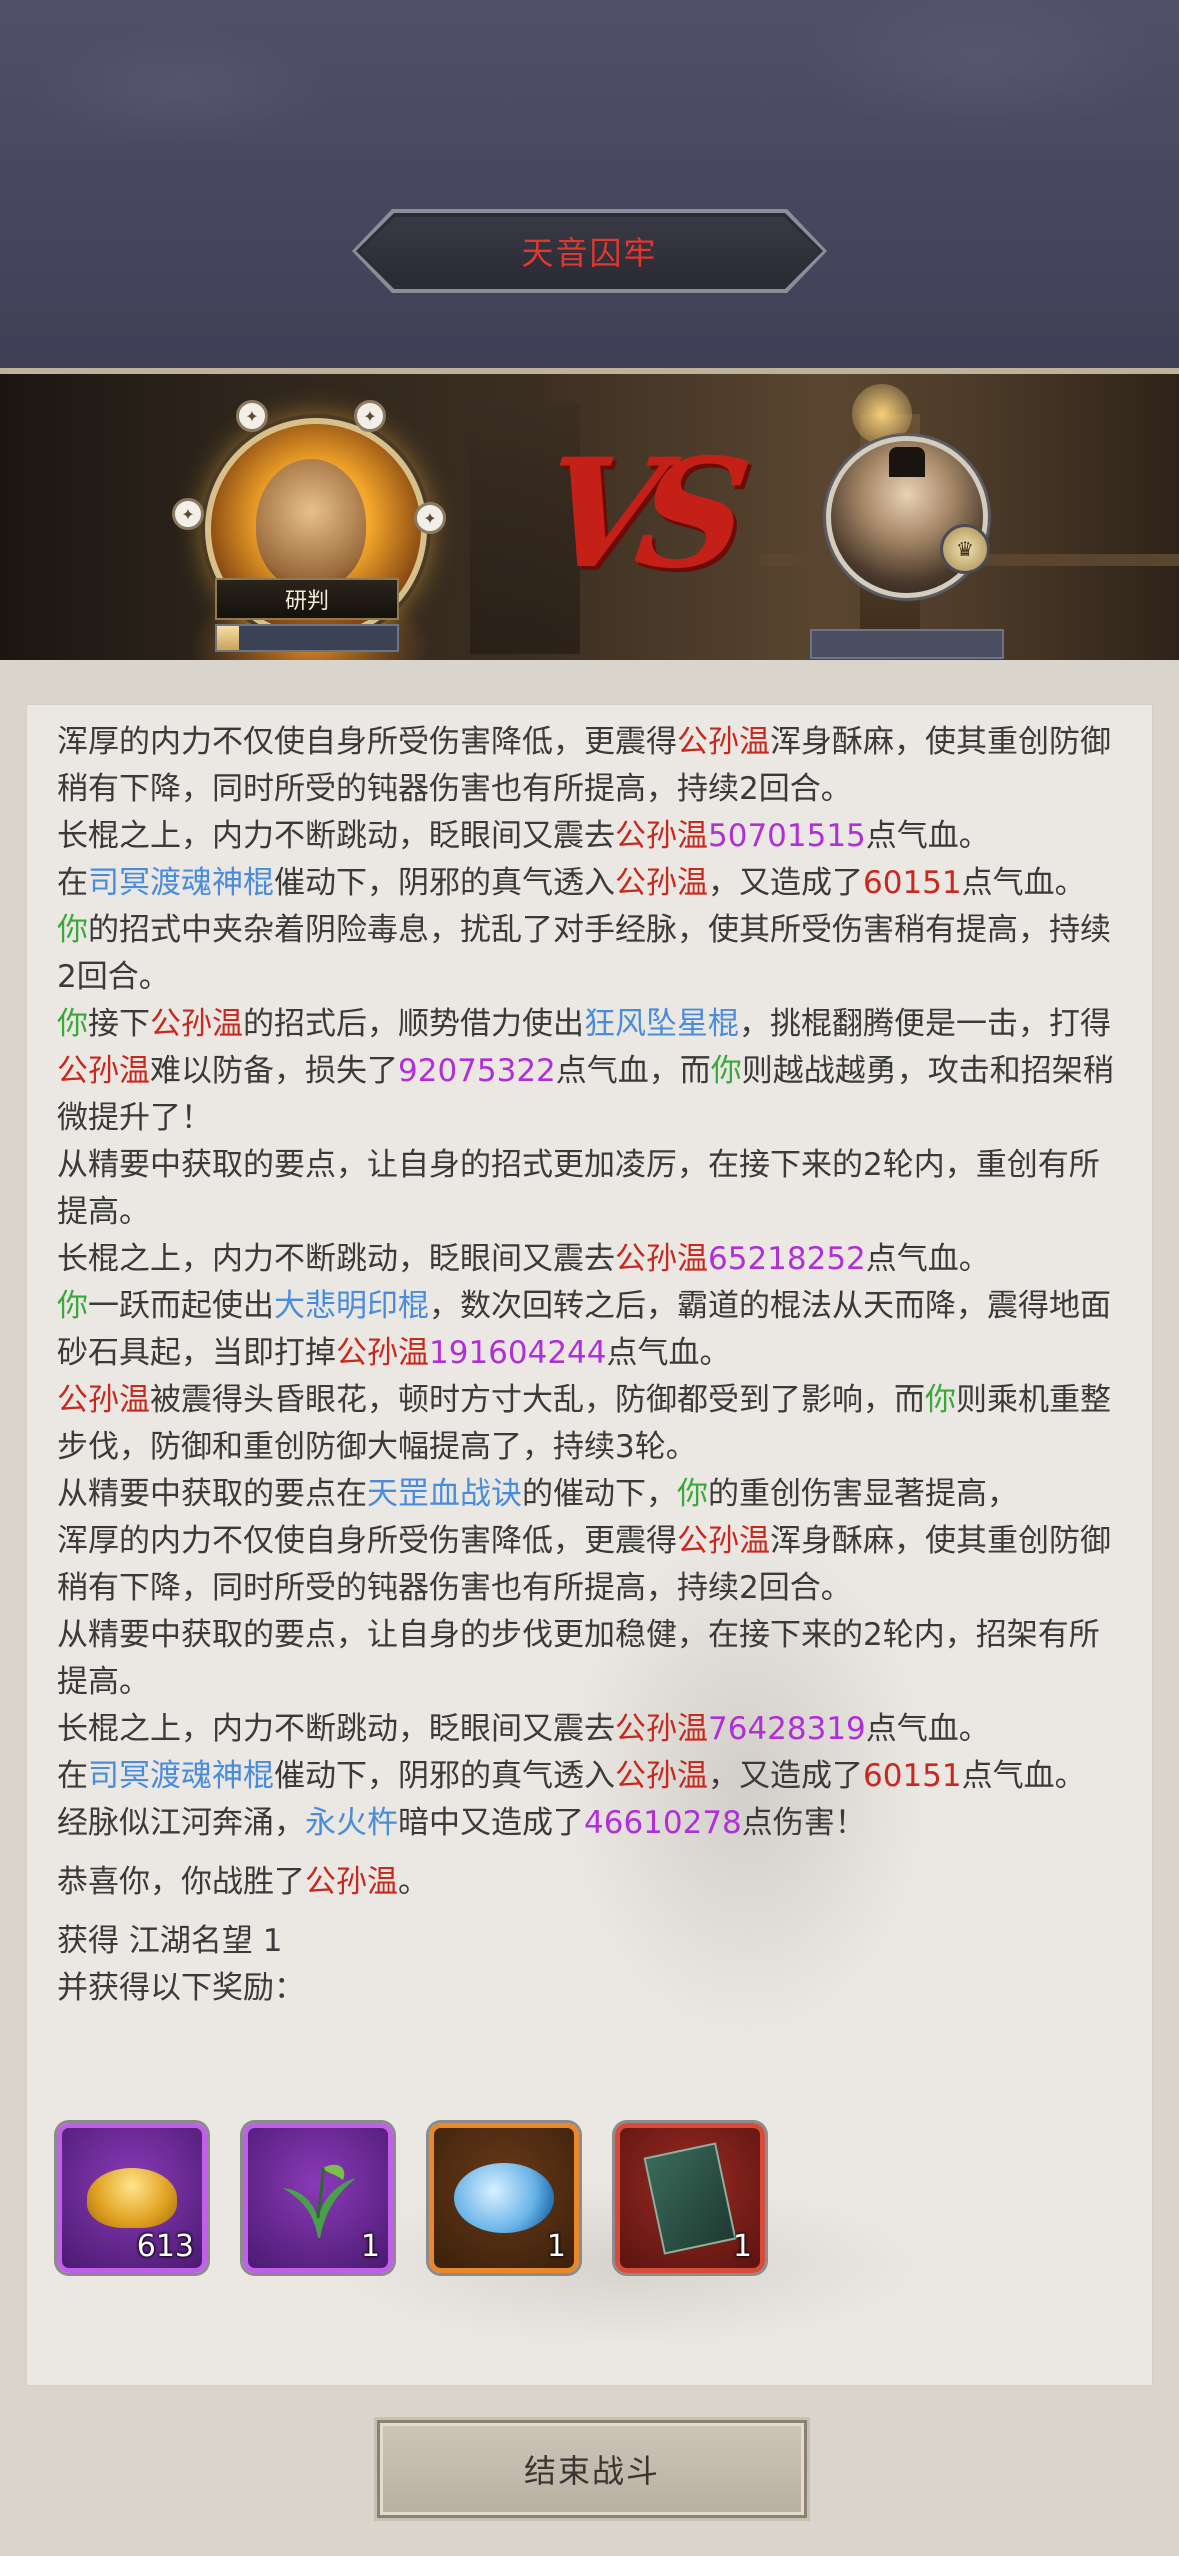  I want to click on log-text: 难以防备，损失了, so click(274, 1071).